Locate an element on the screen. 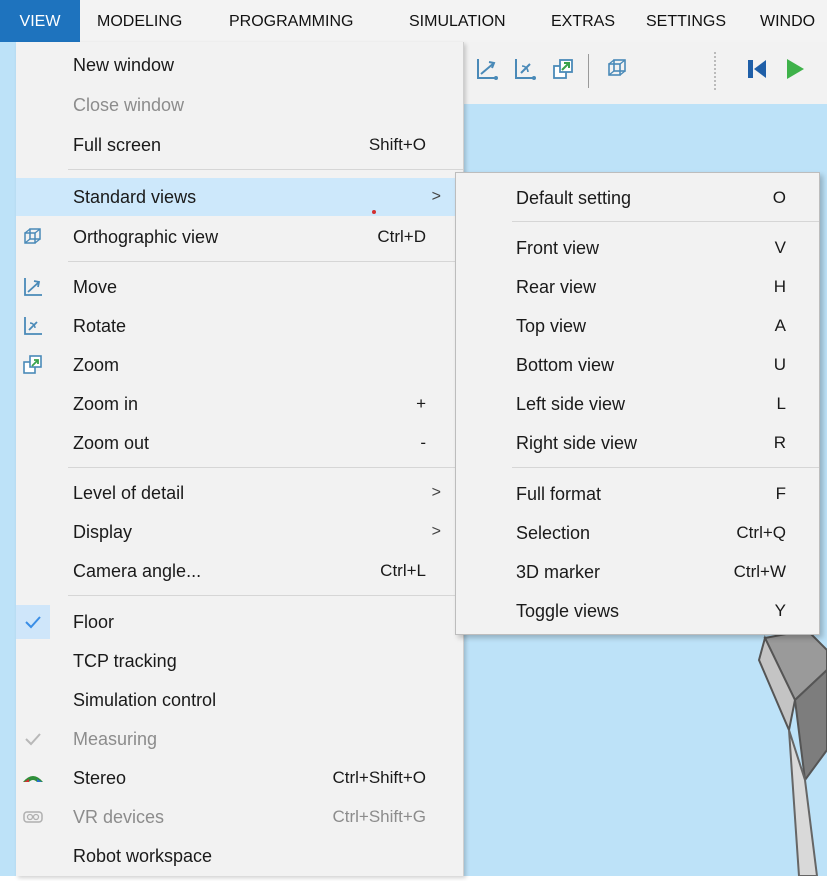 Image resolution: width=827 pixels, height=881 pixels. submenu-item-3d-marker: 3D marker Ctrl+W is located at coordinates (637, 572).